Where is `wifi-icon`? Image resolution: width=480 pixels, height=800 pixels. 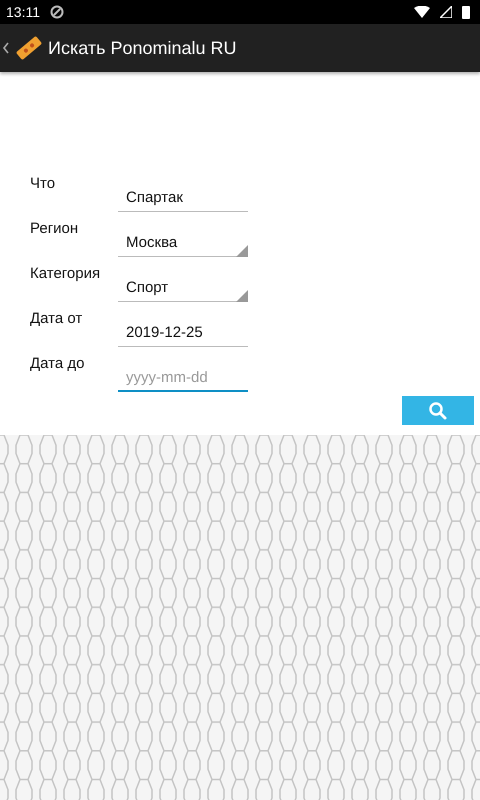 wifi-icon is located at coordinates (422, 12).